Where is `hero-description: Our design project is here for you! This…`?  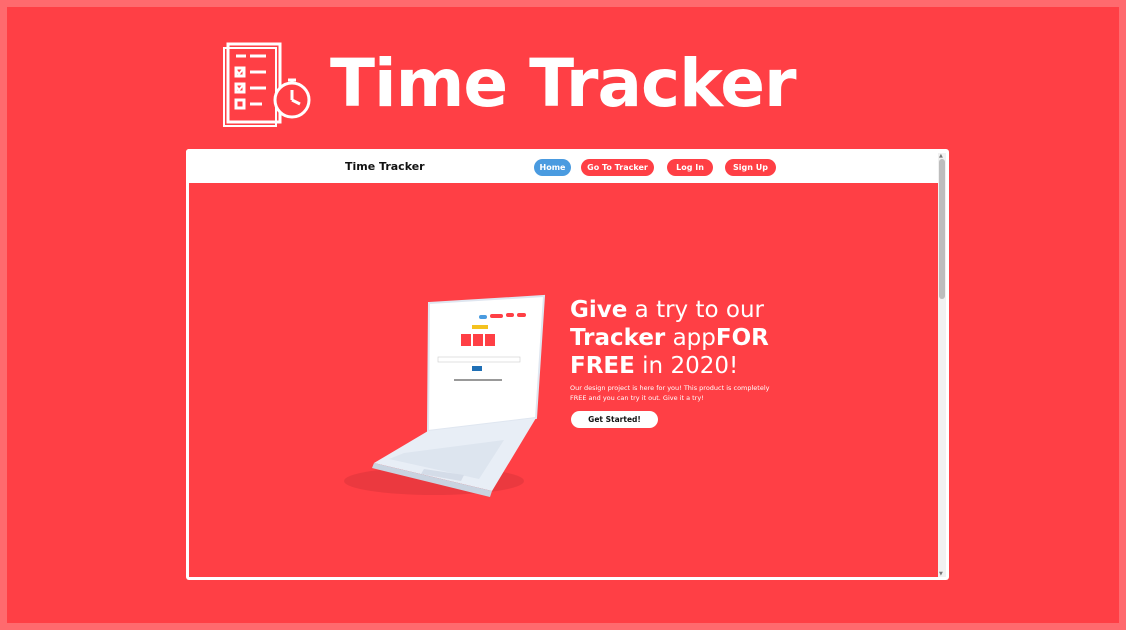 hero-description: Our design project is here for you! This… is located at coordinates (670, 393).